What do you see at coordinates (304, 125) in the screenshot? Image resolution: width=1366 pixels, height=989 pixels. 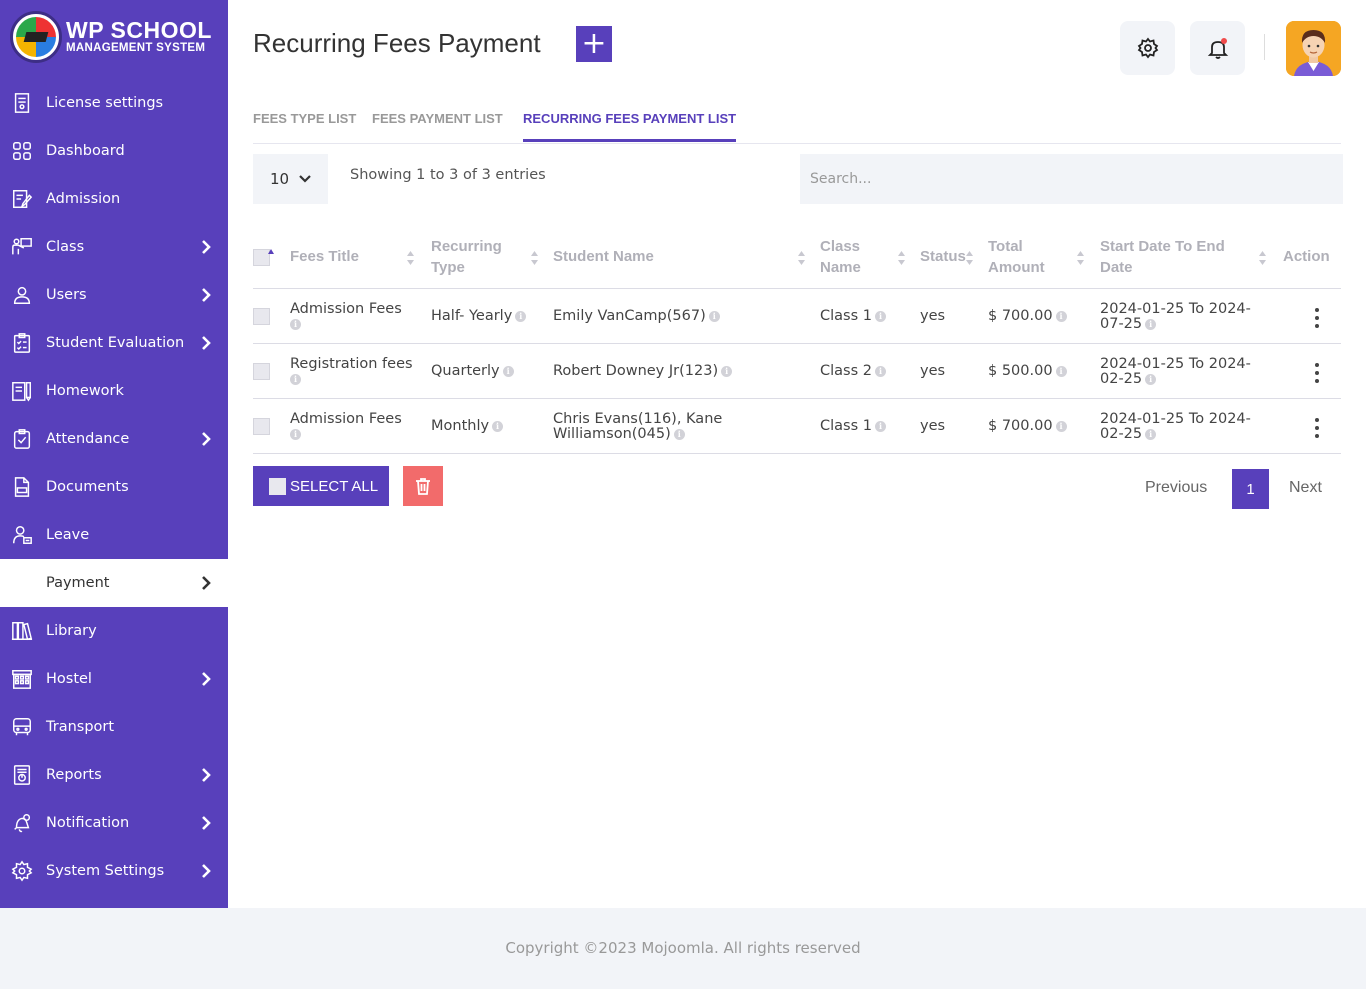 I see `tab-fees-type-list: FEES TYPE LIST` at bounding box center [304, 125].